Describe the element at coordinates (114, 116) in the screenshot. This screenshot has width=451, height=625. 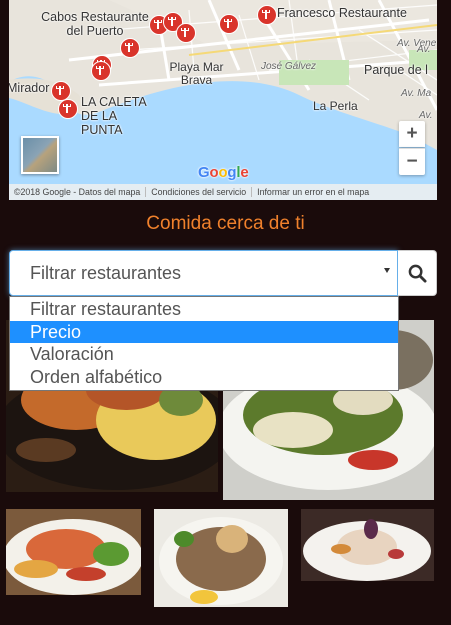
I see `map-label-caleta: LA CALETA DE LA PUNTA` at that location.